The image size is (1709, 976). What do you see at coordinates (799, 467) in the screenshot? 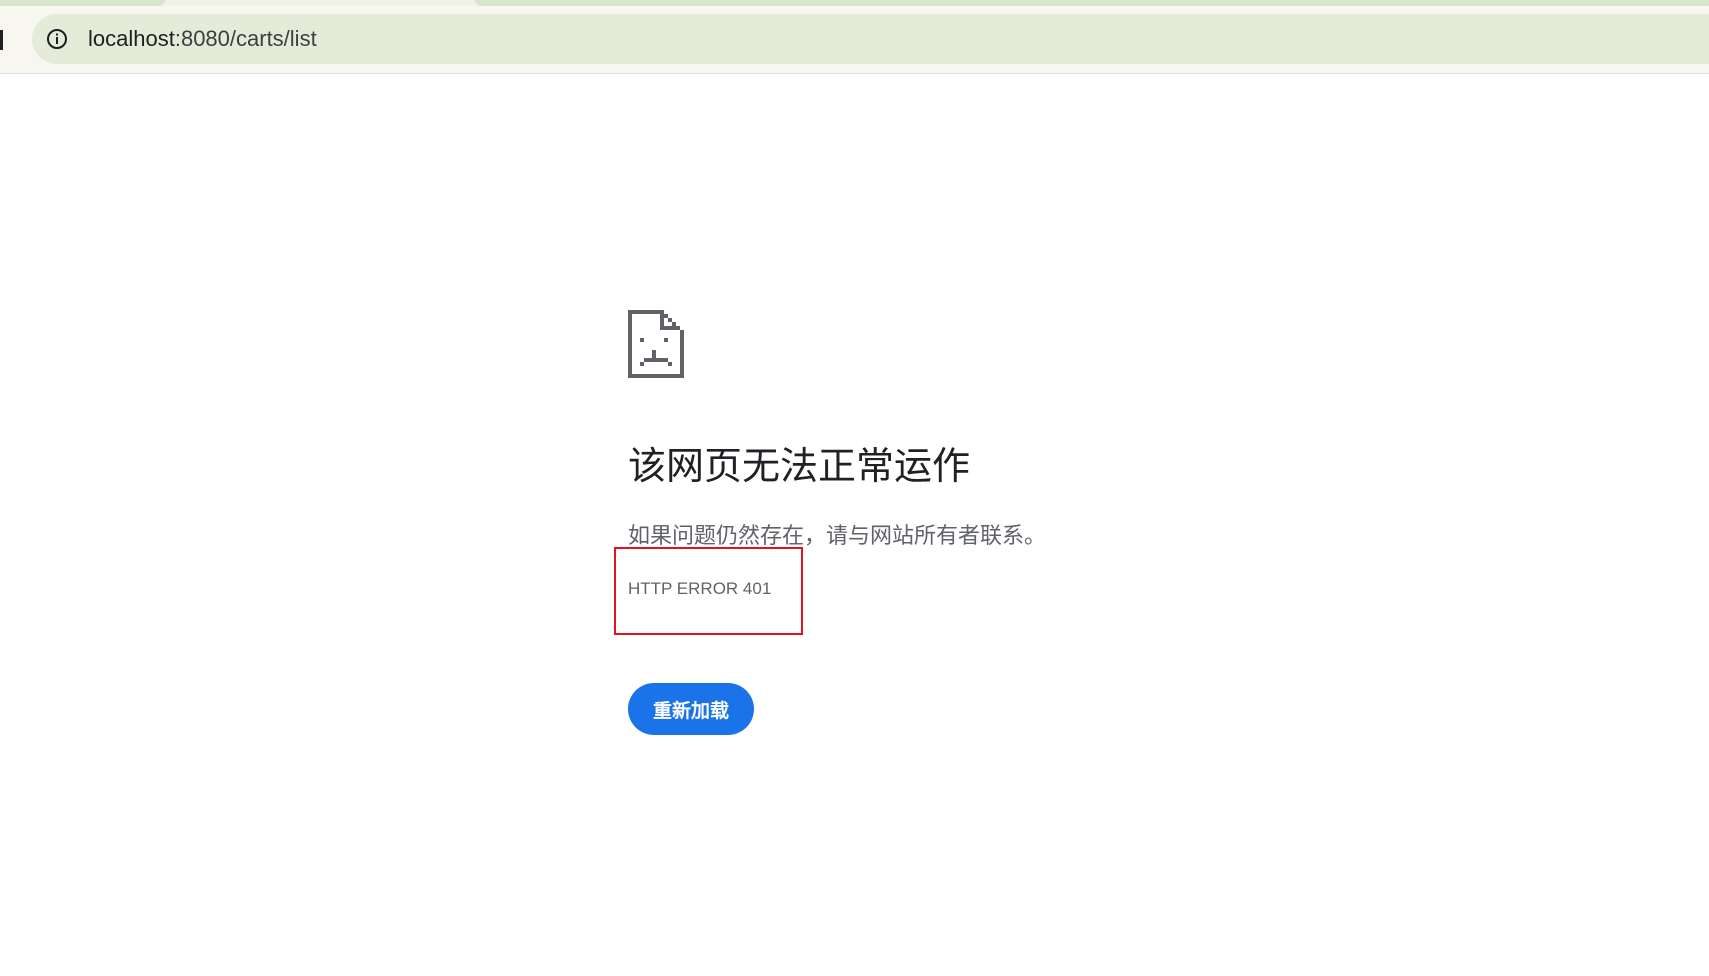
I see `error-title: 该网页无法正常运作` at bounding box center [799, 467].